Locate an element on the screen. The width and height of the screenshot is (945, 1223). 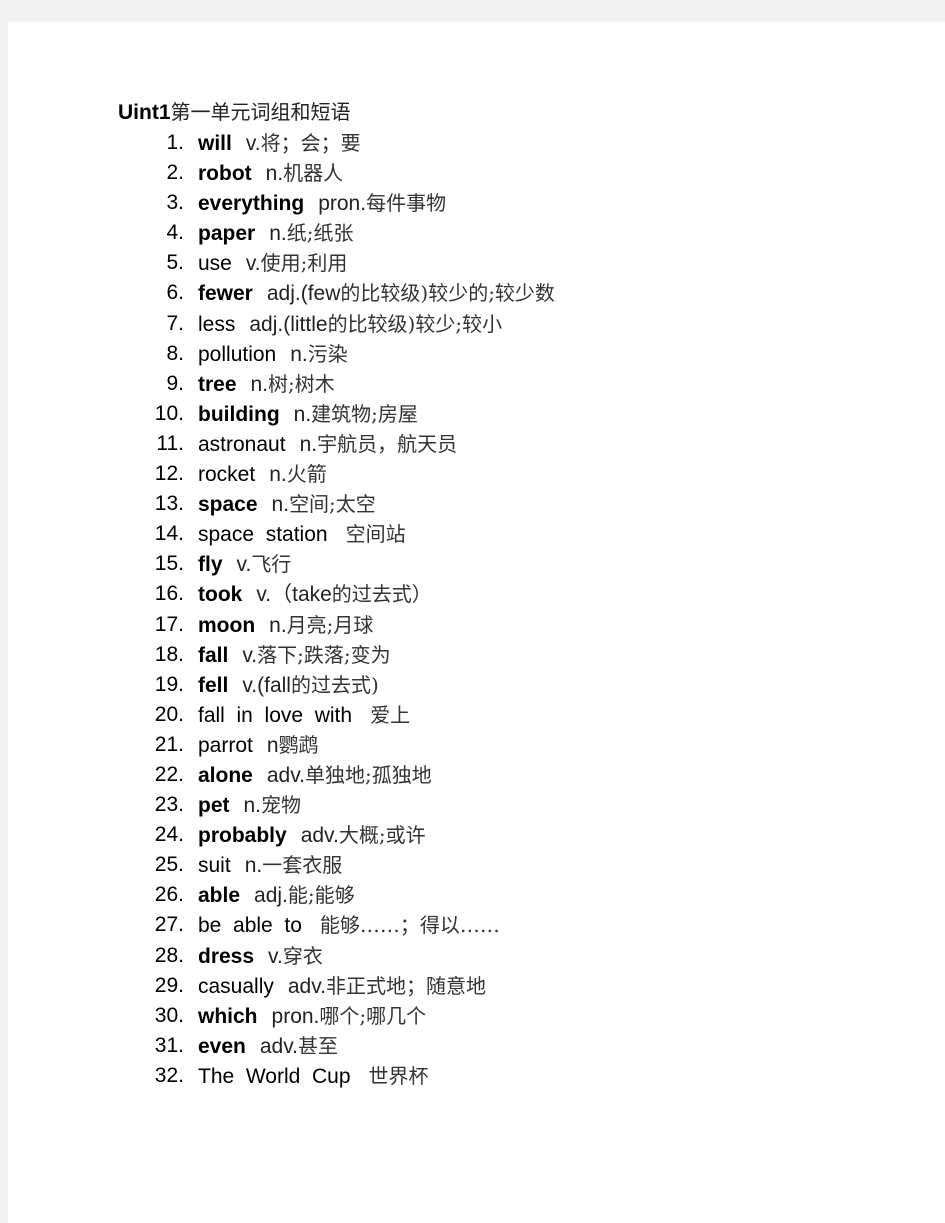
item-term-line: robot n.机器人 is located at coordinates (270, 173).